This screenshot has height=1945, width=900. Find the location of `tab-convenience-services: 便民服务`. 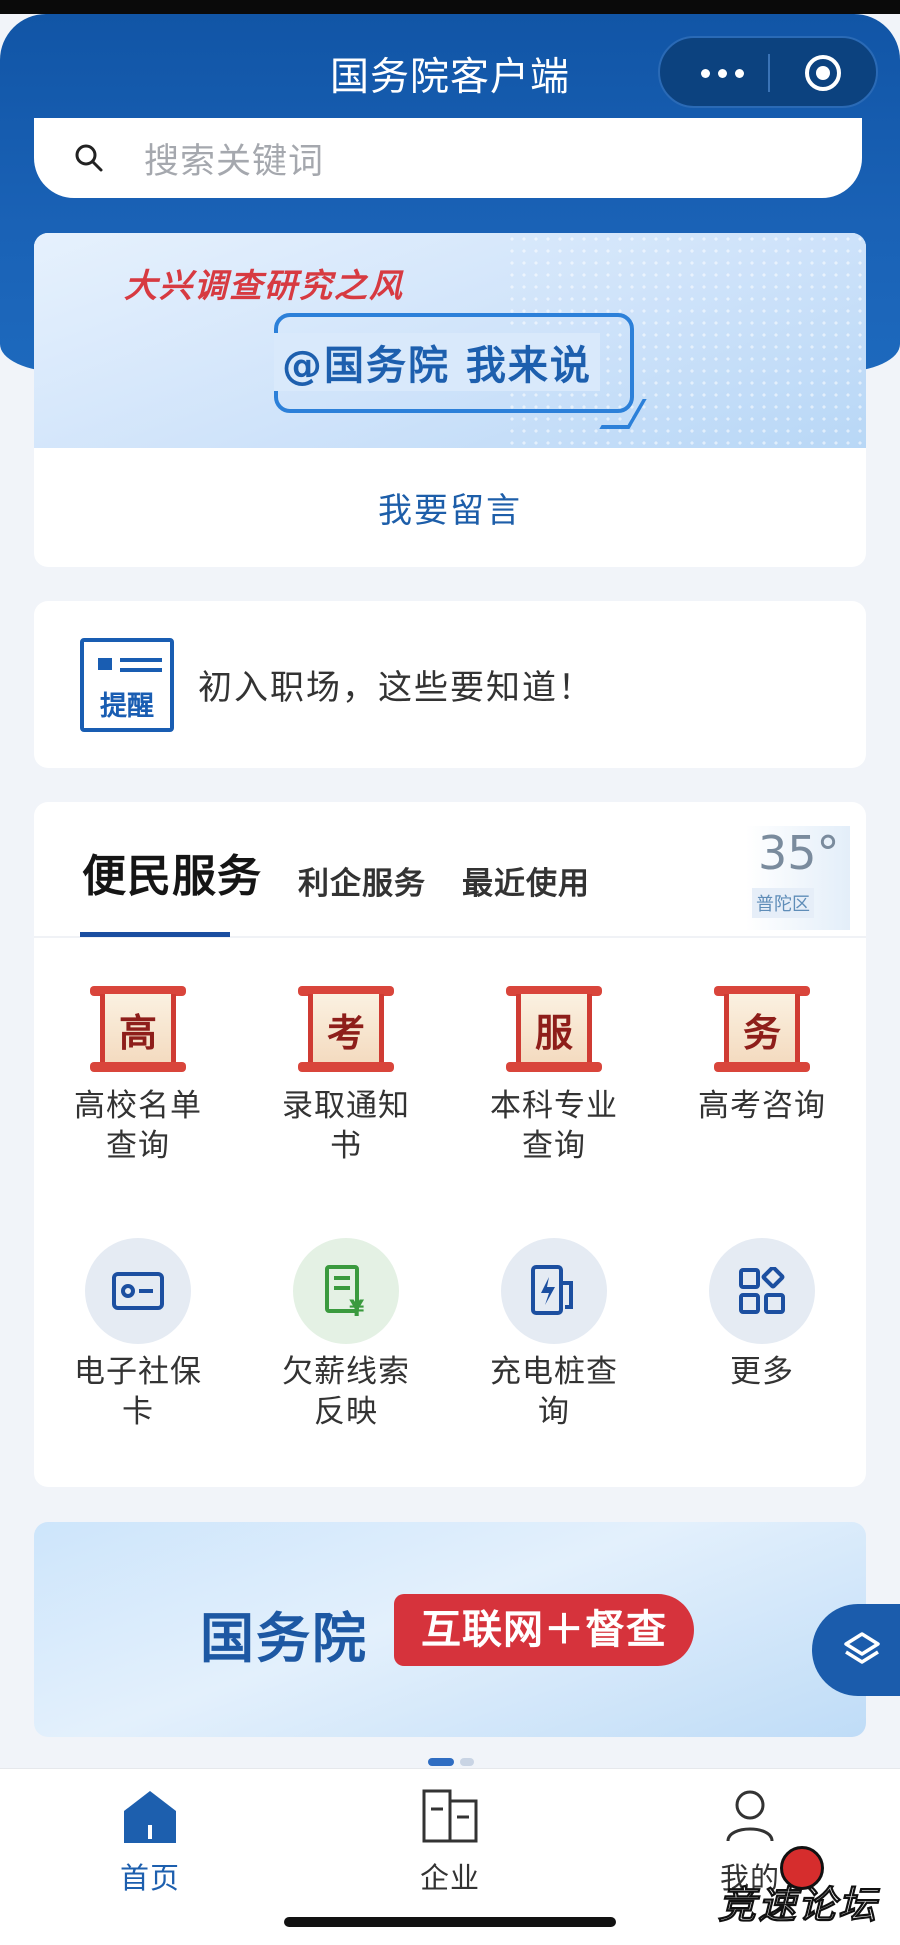

tab-convenience-services: 便民服务 is located at coordinates (172, 872).